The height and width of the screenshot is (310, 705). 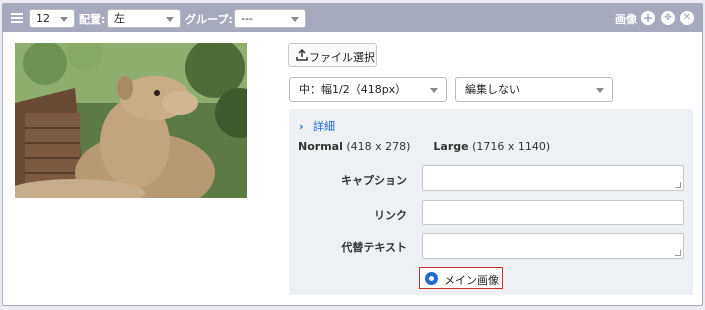 What do you see at coordinates (353, 89) in the screenshot?
I see `width-select-value: 中：幅1/2（418px）` at bounding box center [353, 89].